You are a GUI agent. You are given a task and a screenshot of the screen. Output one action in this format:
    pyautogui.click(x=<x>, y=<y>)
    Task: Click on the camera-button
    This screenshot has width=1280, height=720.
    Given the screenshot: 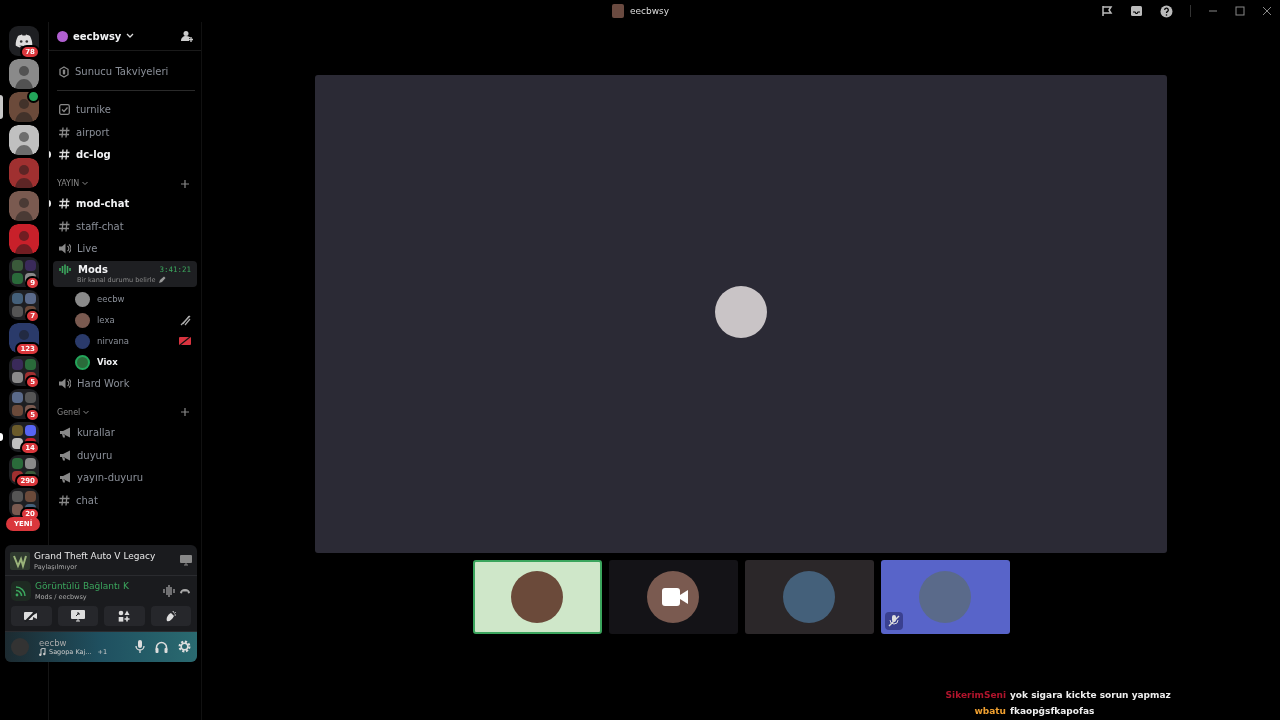 What is the action you would take?
    pyautogui.click(x=31, y=615)
    